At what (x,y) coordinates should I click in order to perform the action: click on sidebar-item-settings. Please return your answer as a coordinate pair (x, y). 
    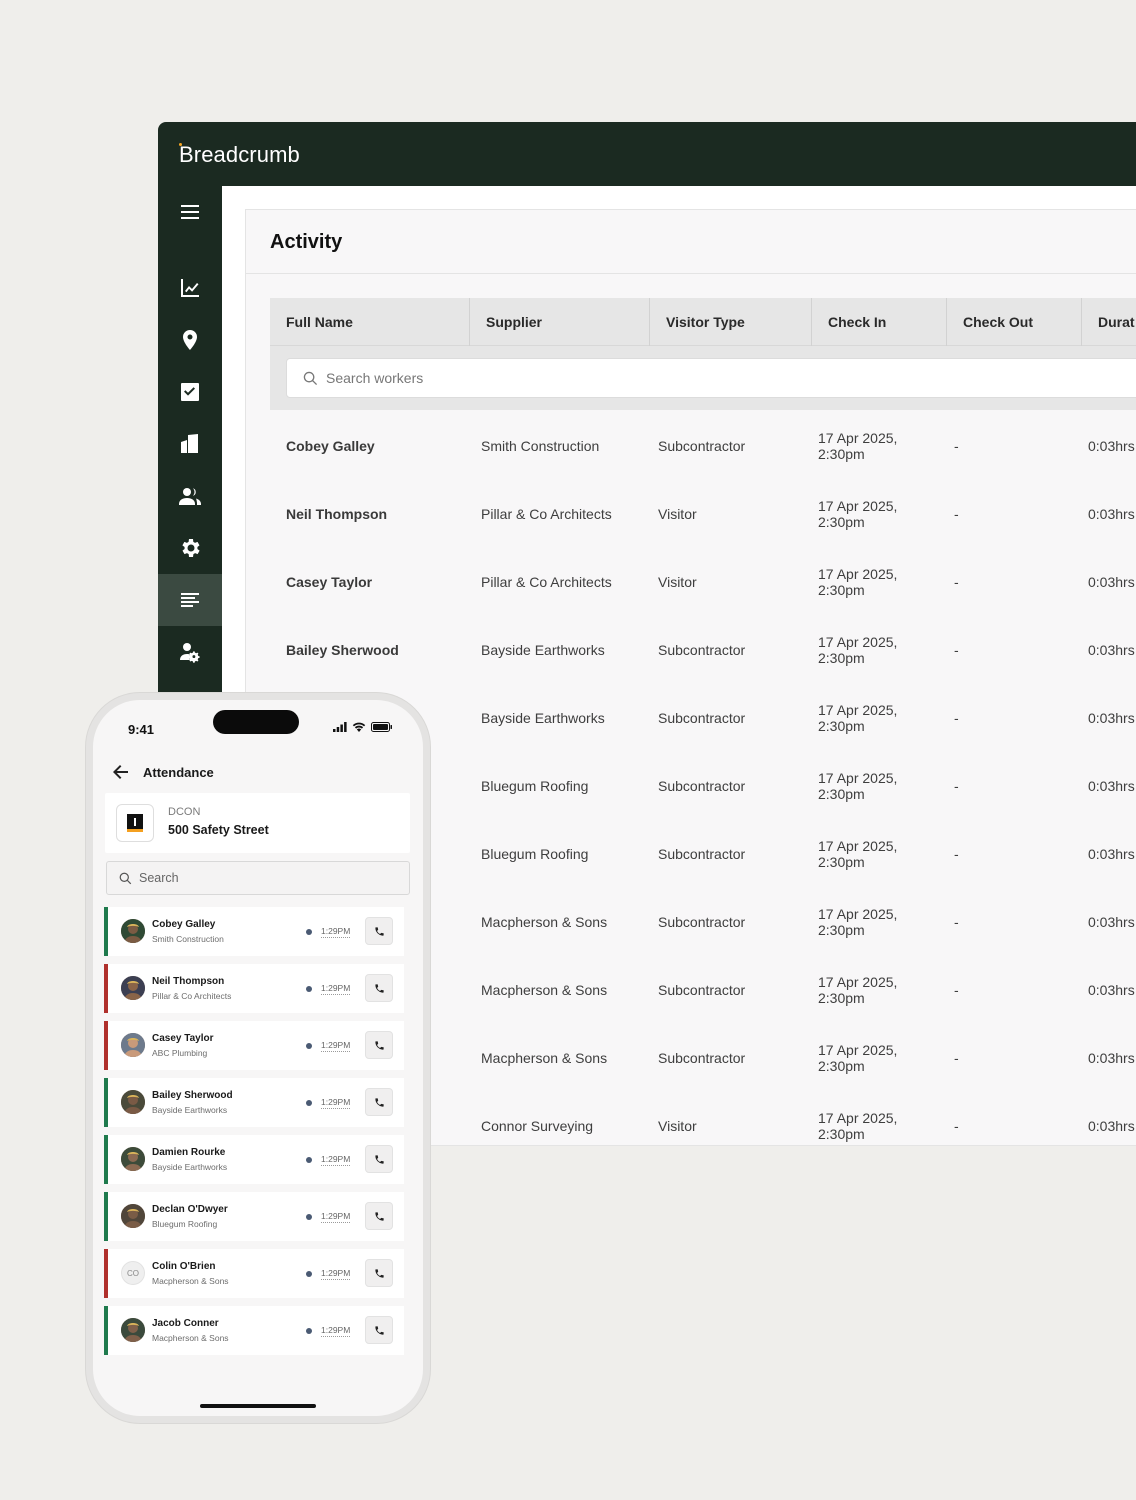
    Looking at the image, I should click on (190, 548).